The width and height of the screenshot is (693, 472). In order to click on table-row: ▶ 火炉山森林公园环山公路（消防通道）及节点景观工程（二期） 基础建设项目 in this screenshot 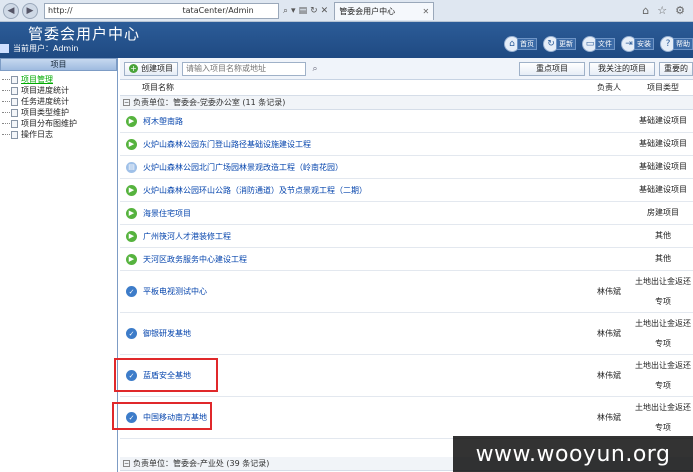, I will do `click(406, 190)`.